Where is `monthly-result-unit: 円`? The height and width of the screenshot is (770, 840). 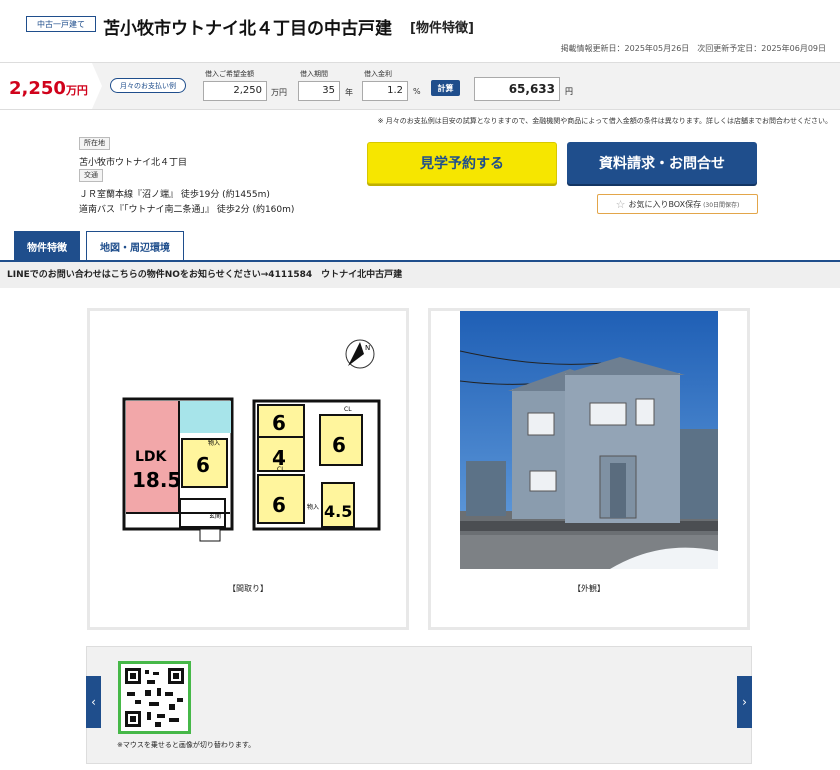 monthly-result-unit: 円 is located at coordinates (569, 91).